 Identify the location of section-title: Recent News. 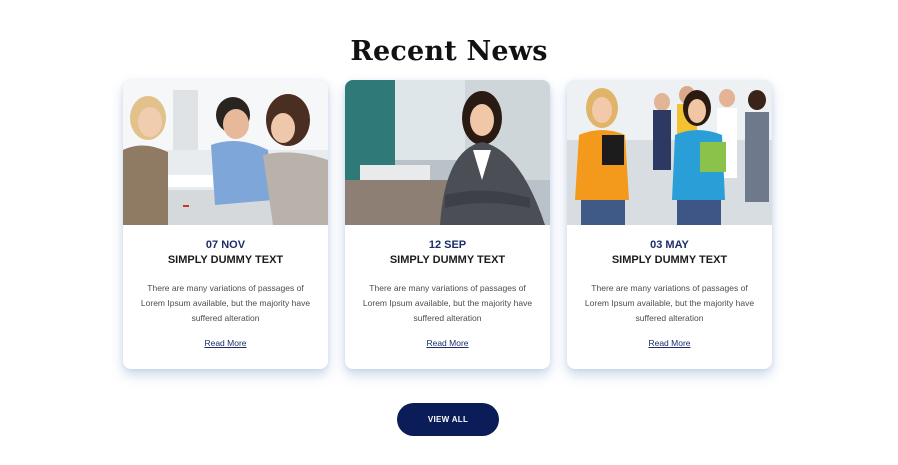
(449, 52).